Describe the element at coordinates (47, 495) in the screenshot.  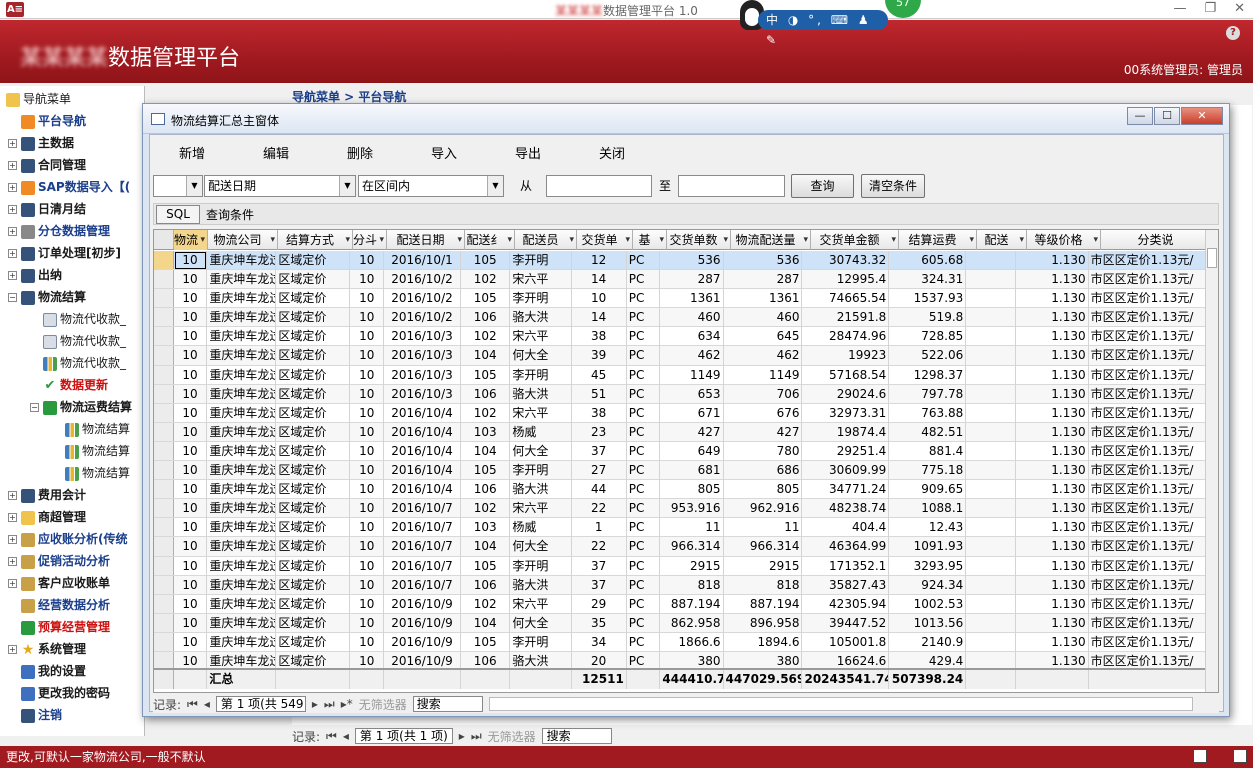
I see `sidebar-item: + 费用会计` at that location.